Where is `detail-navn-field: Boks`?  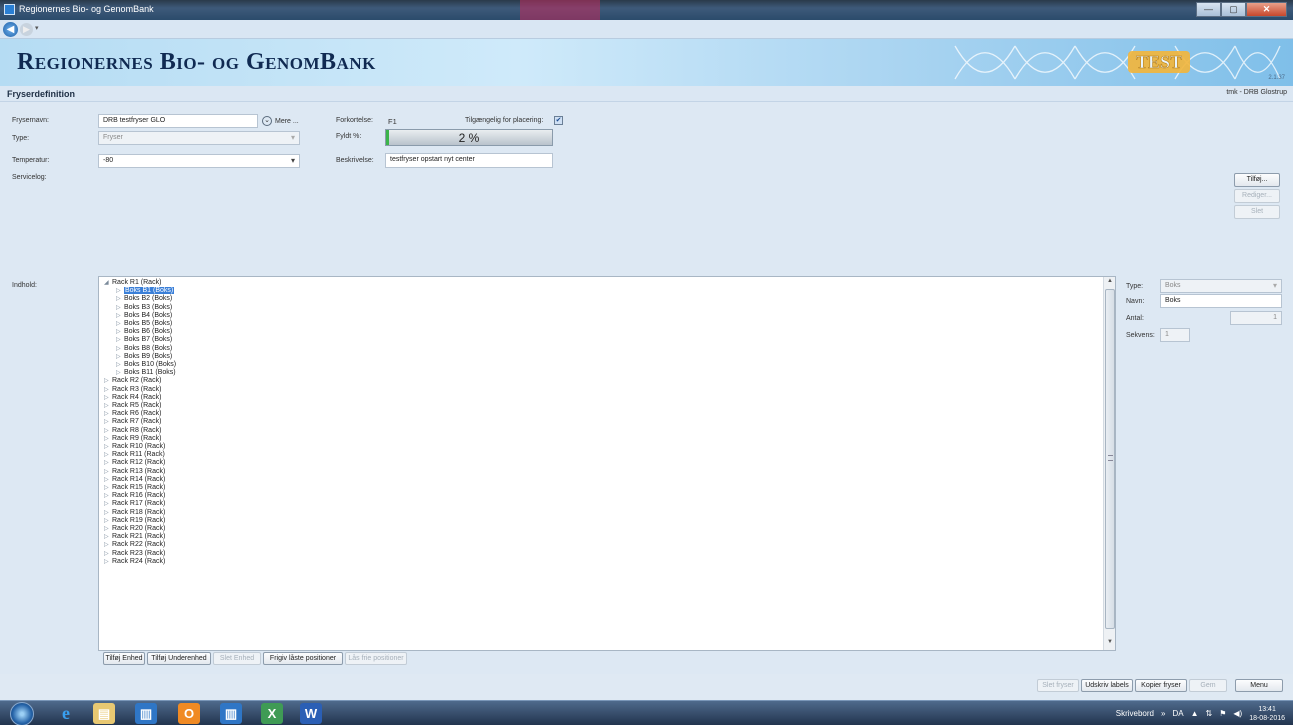 detail-navn-field: Boks is located at coordinates (1221, 301).